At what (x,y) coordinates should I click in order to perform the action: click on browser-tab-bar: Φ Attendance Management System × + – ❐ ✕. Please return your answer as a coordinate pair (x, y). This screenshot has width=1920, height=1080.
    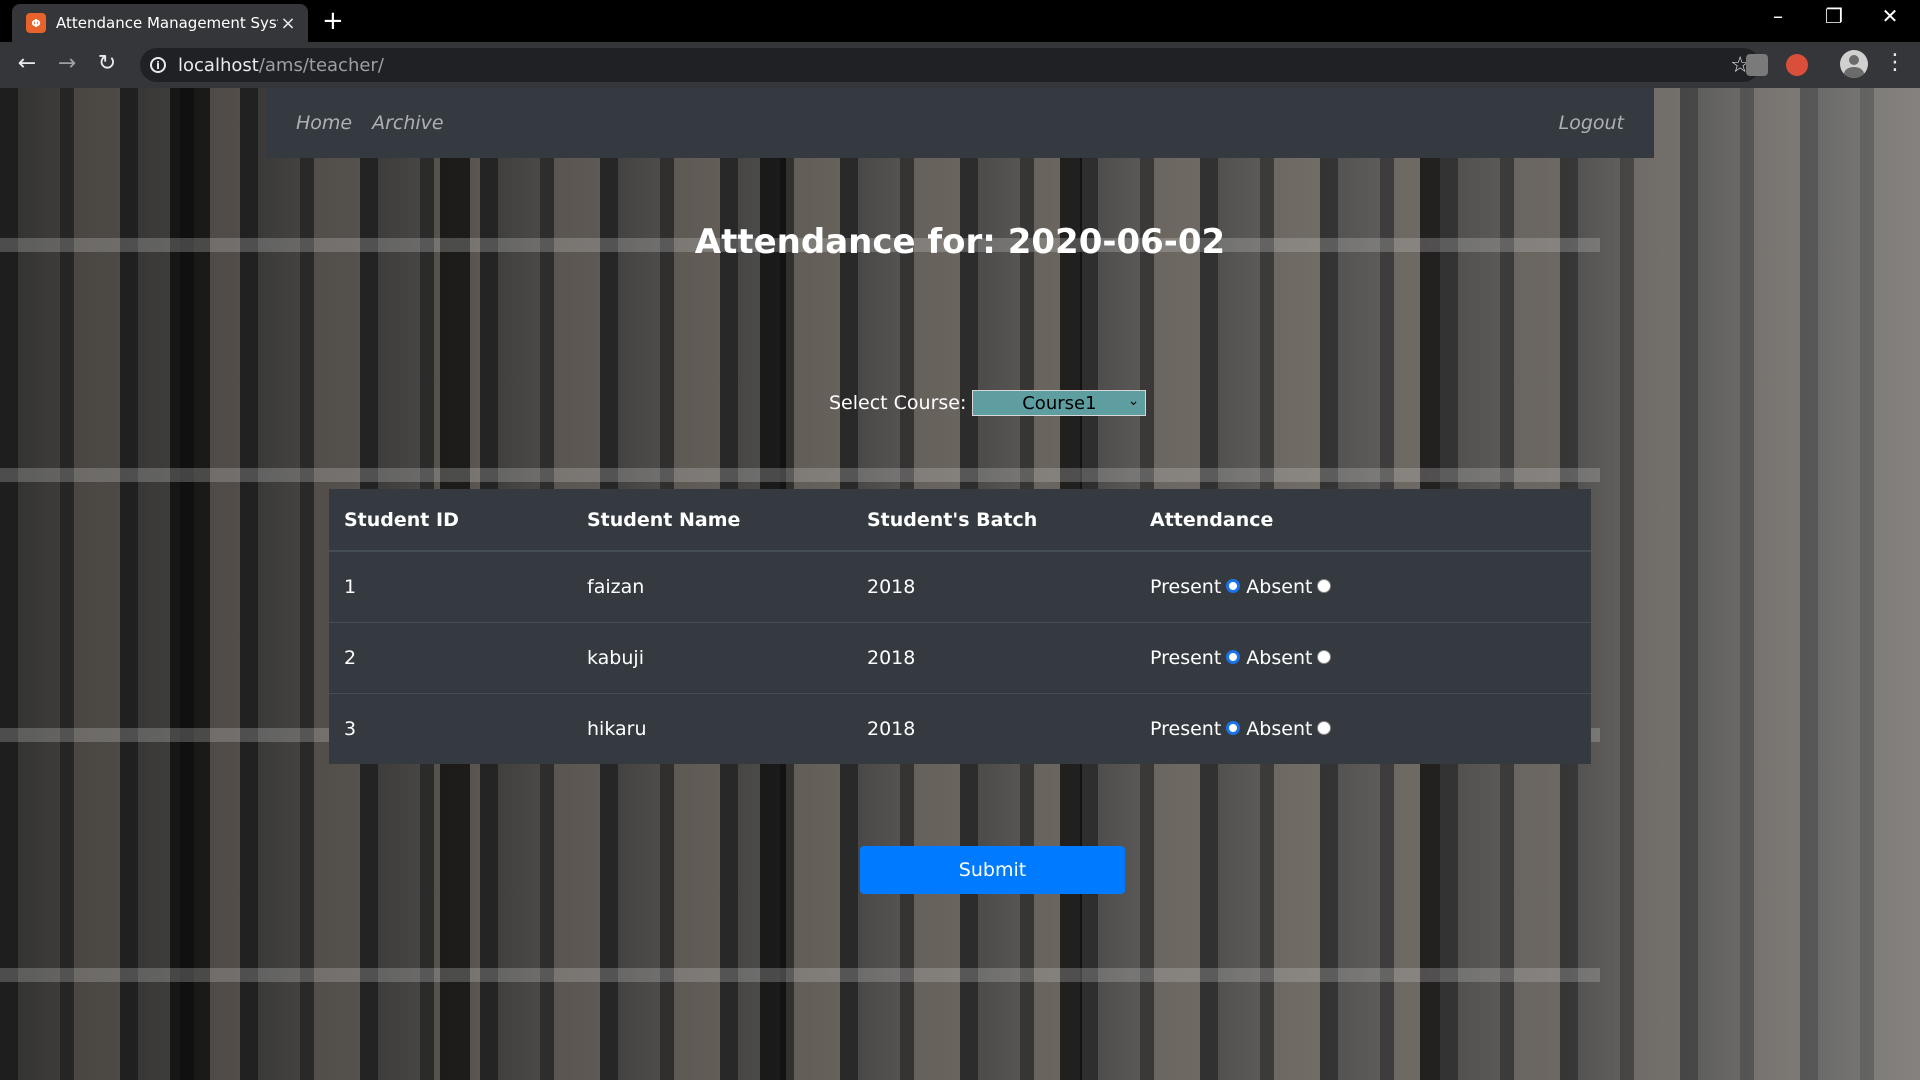
    Looking at the image, I should click on (960, 21).